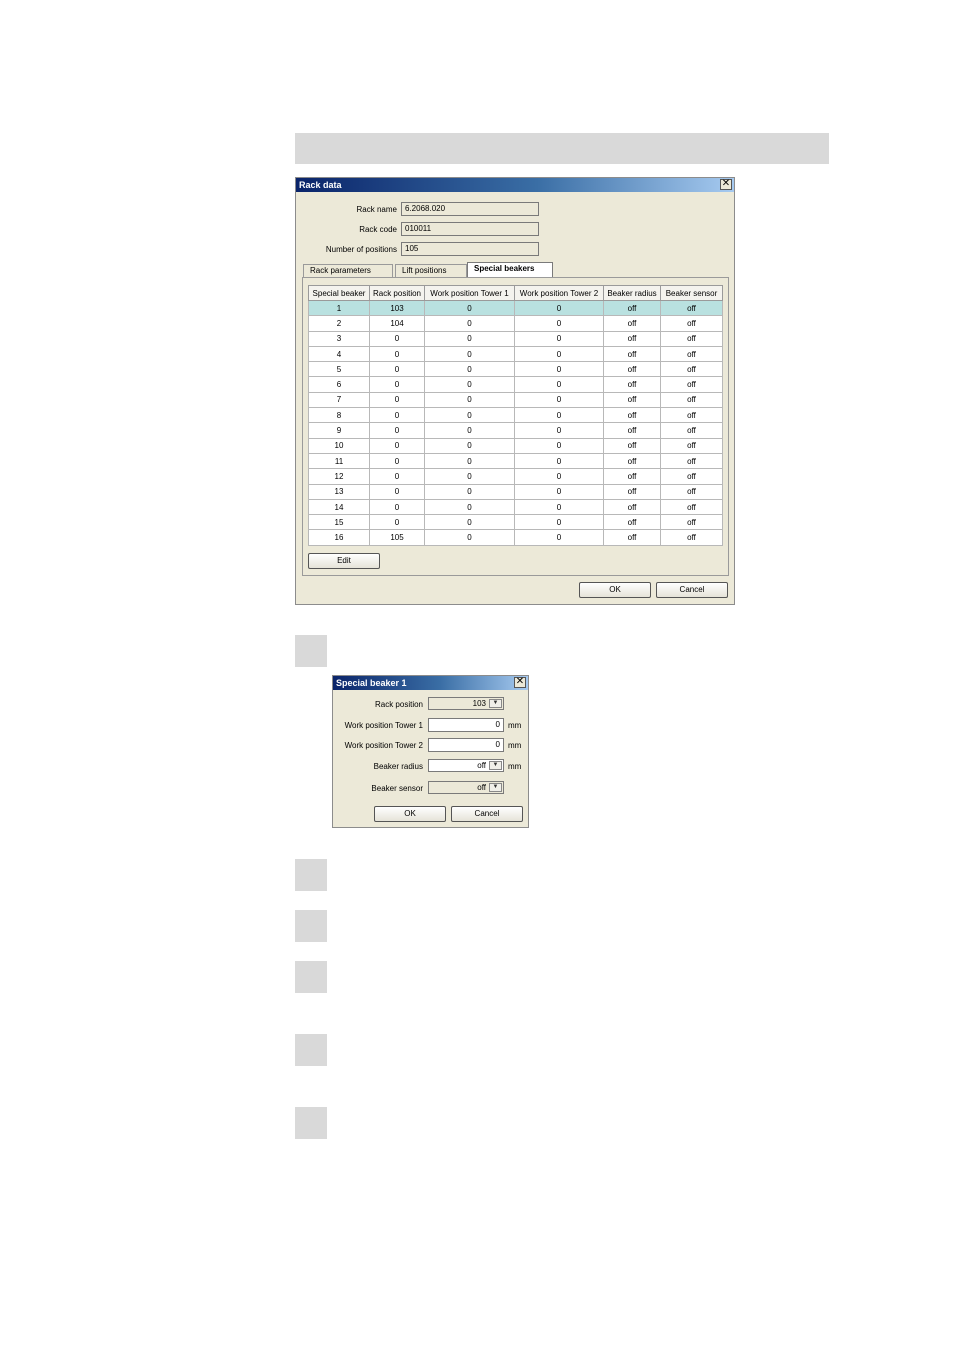 The width and height of the screenshot is (954, 1350). What do you see at coordinates (515, 185) in the screenshot?
I see `rack-dialog-titlebar: Rack data` at bounding box center [515, 185].